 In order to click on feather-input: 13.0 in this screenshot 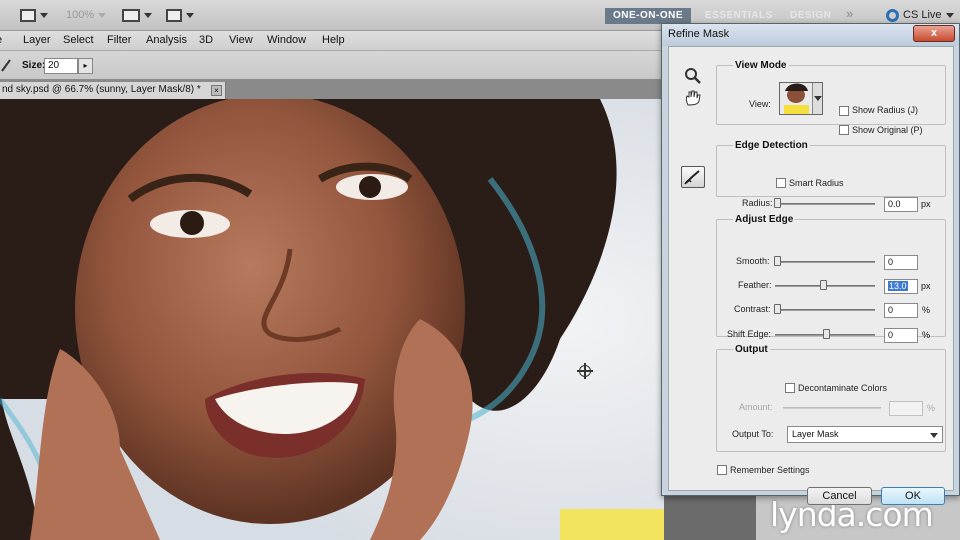, I will do `click(901, 286)`.